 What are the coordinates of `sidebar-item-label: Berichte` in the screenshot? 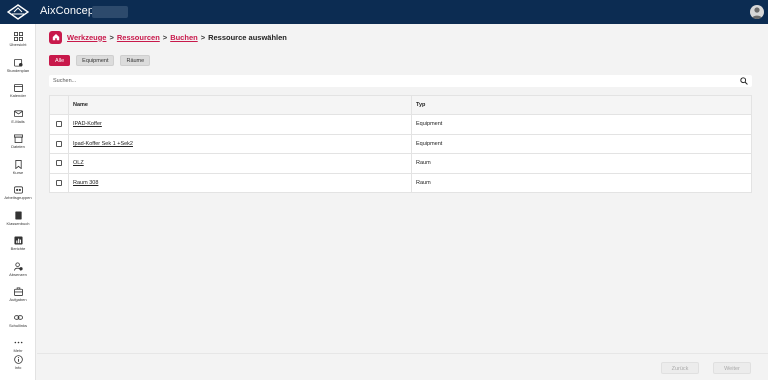 It's located at (18, 248).